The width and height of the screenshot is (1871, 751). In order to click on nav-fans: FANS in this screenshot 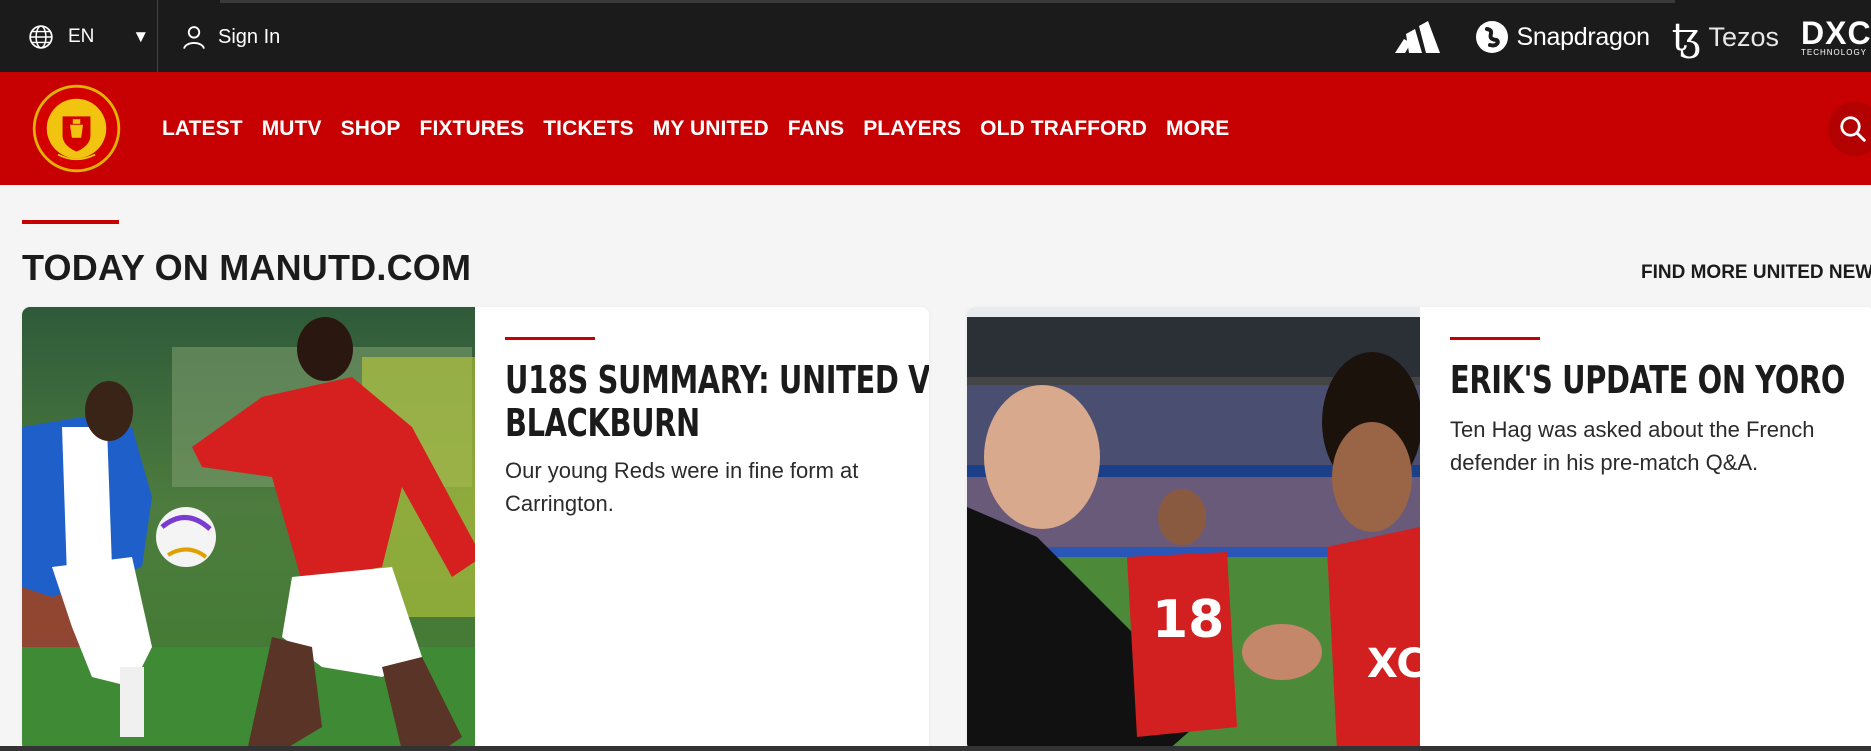, I will do `click(816, 129)`.